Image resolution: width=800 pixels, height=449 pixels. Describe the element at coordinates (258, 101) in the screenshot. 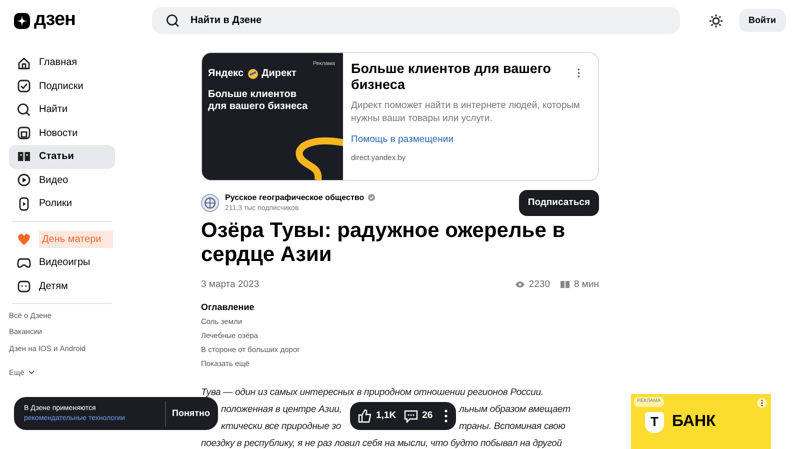

I see `banner-headline: Больше клиентов для вашего бизнеса` at that location.